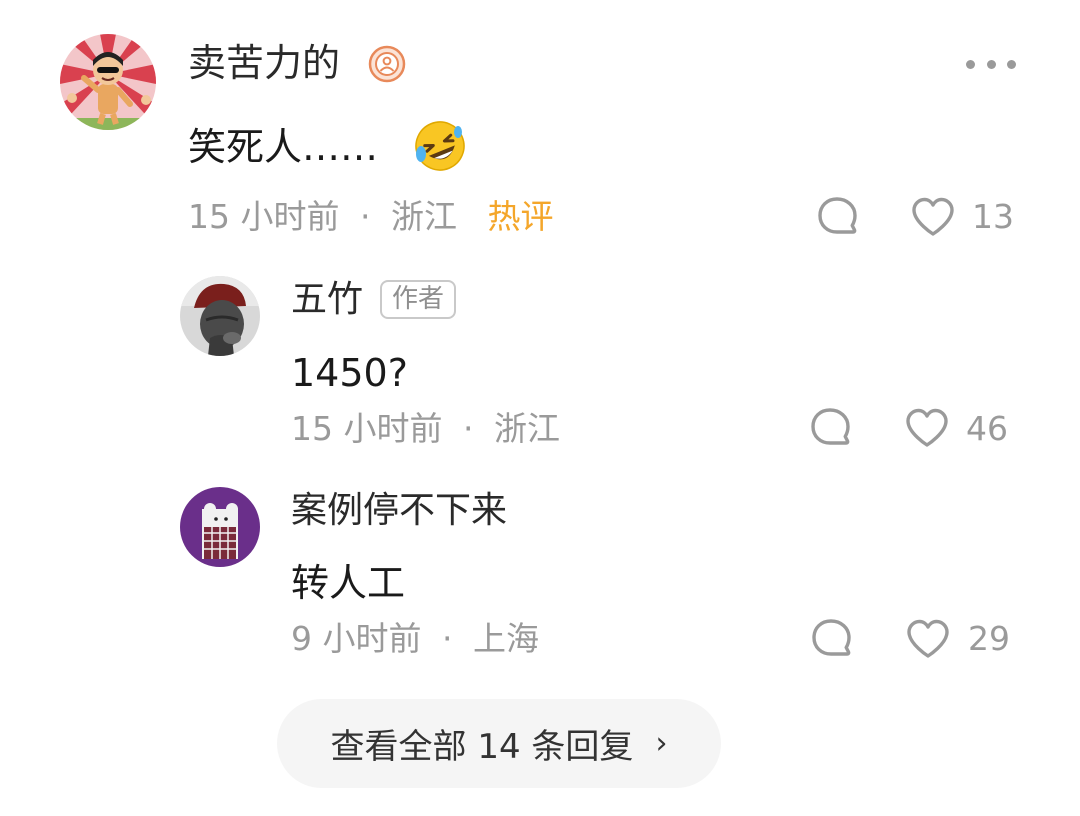 The image size is (1080, 816). I want to click on view-all-replies-button: 查看全部 14 条回复 ›, so click(499, 743).